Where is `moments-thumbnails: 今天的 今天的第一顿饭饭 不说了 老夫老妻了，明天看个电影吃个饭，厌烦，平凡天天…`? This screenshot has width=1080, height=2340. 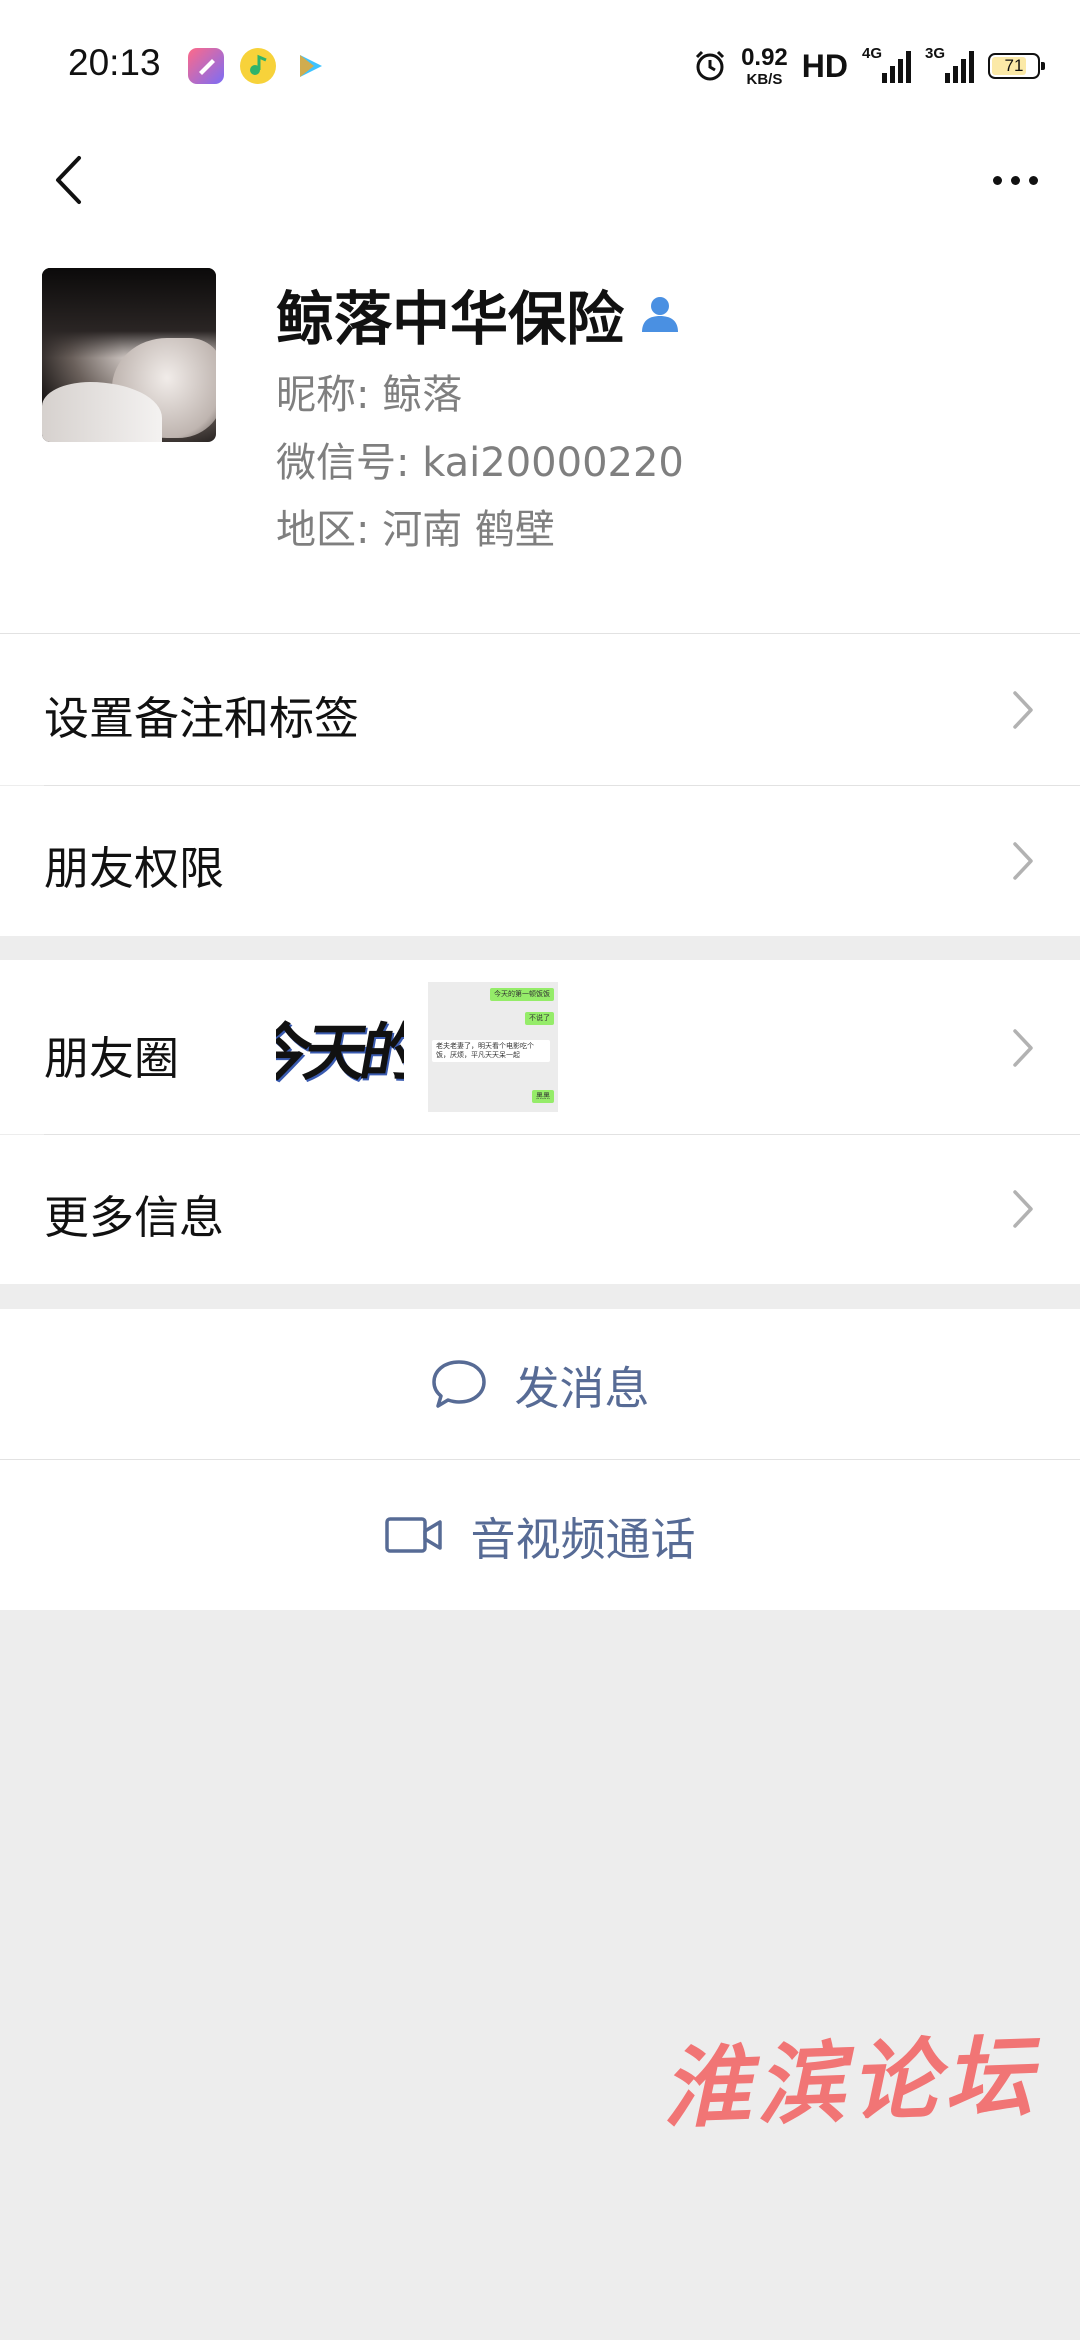
moments-thumbnails: 今天的 今天的第一顿饭饭 不说了 老夫老妻了，明天看个电影吃个饭，厌烦，平凡天天… is located at coordinates (417, 1047).